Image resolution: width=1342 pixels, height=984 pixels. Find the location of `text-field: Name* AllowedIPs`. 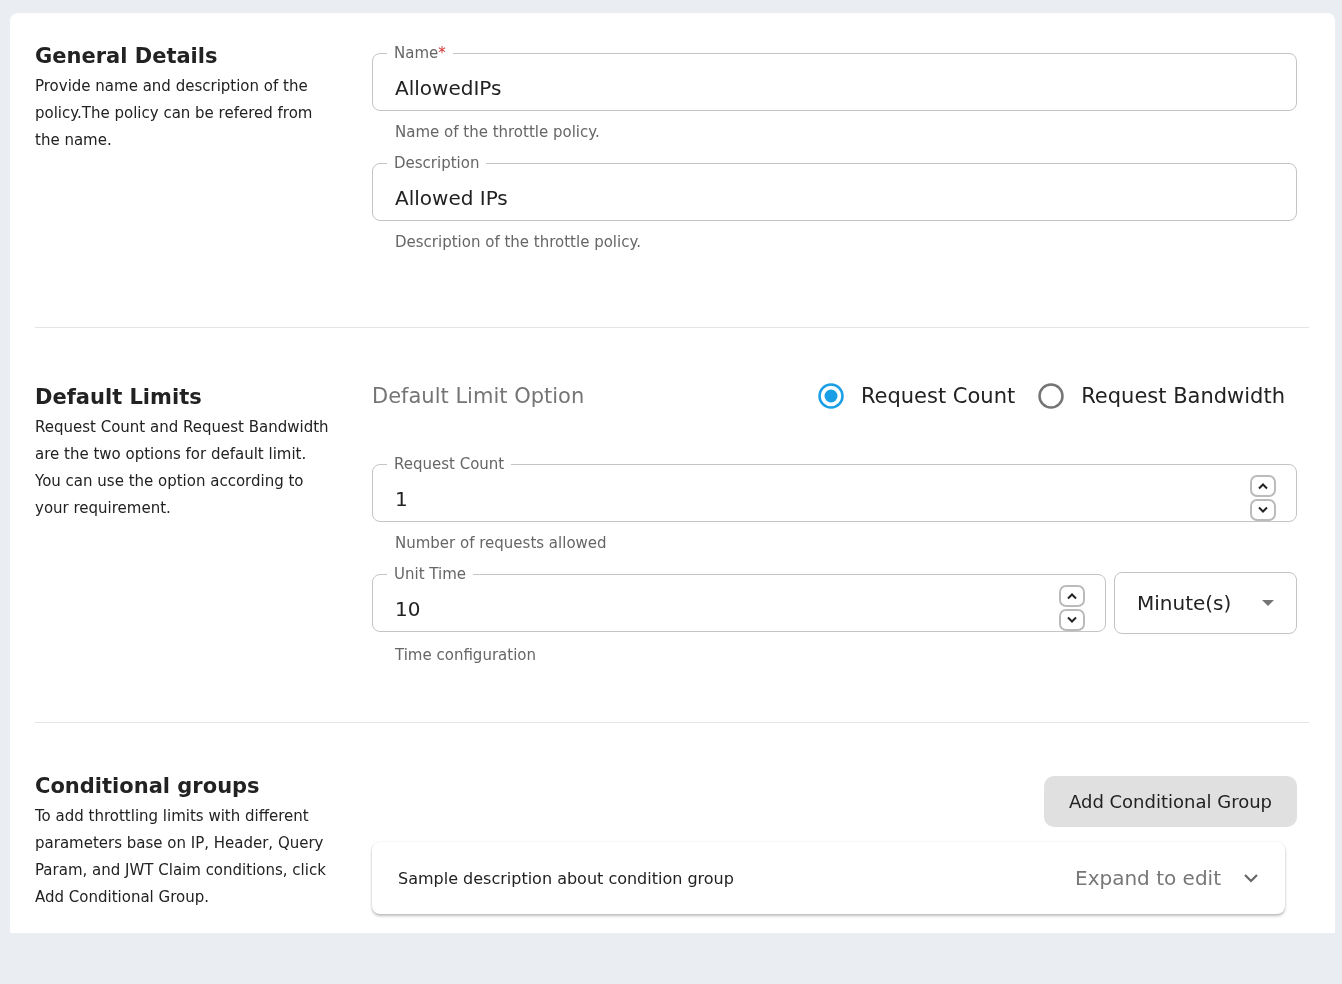

text-field: Name* AllowedIPs is located at coordinates (834, 77).